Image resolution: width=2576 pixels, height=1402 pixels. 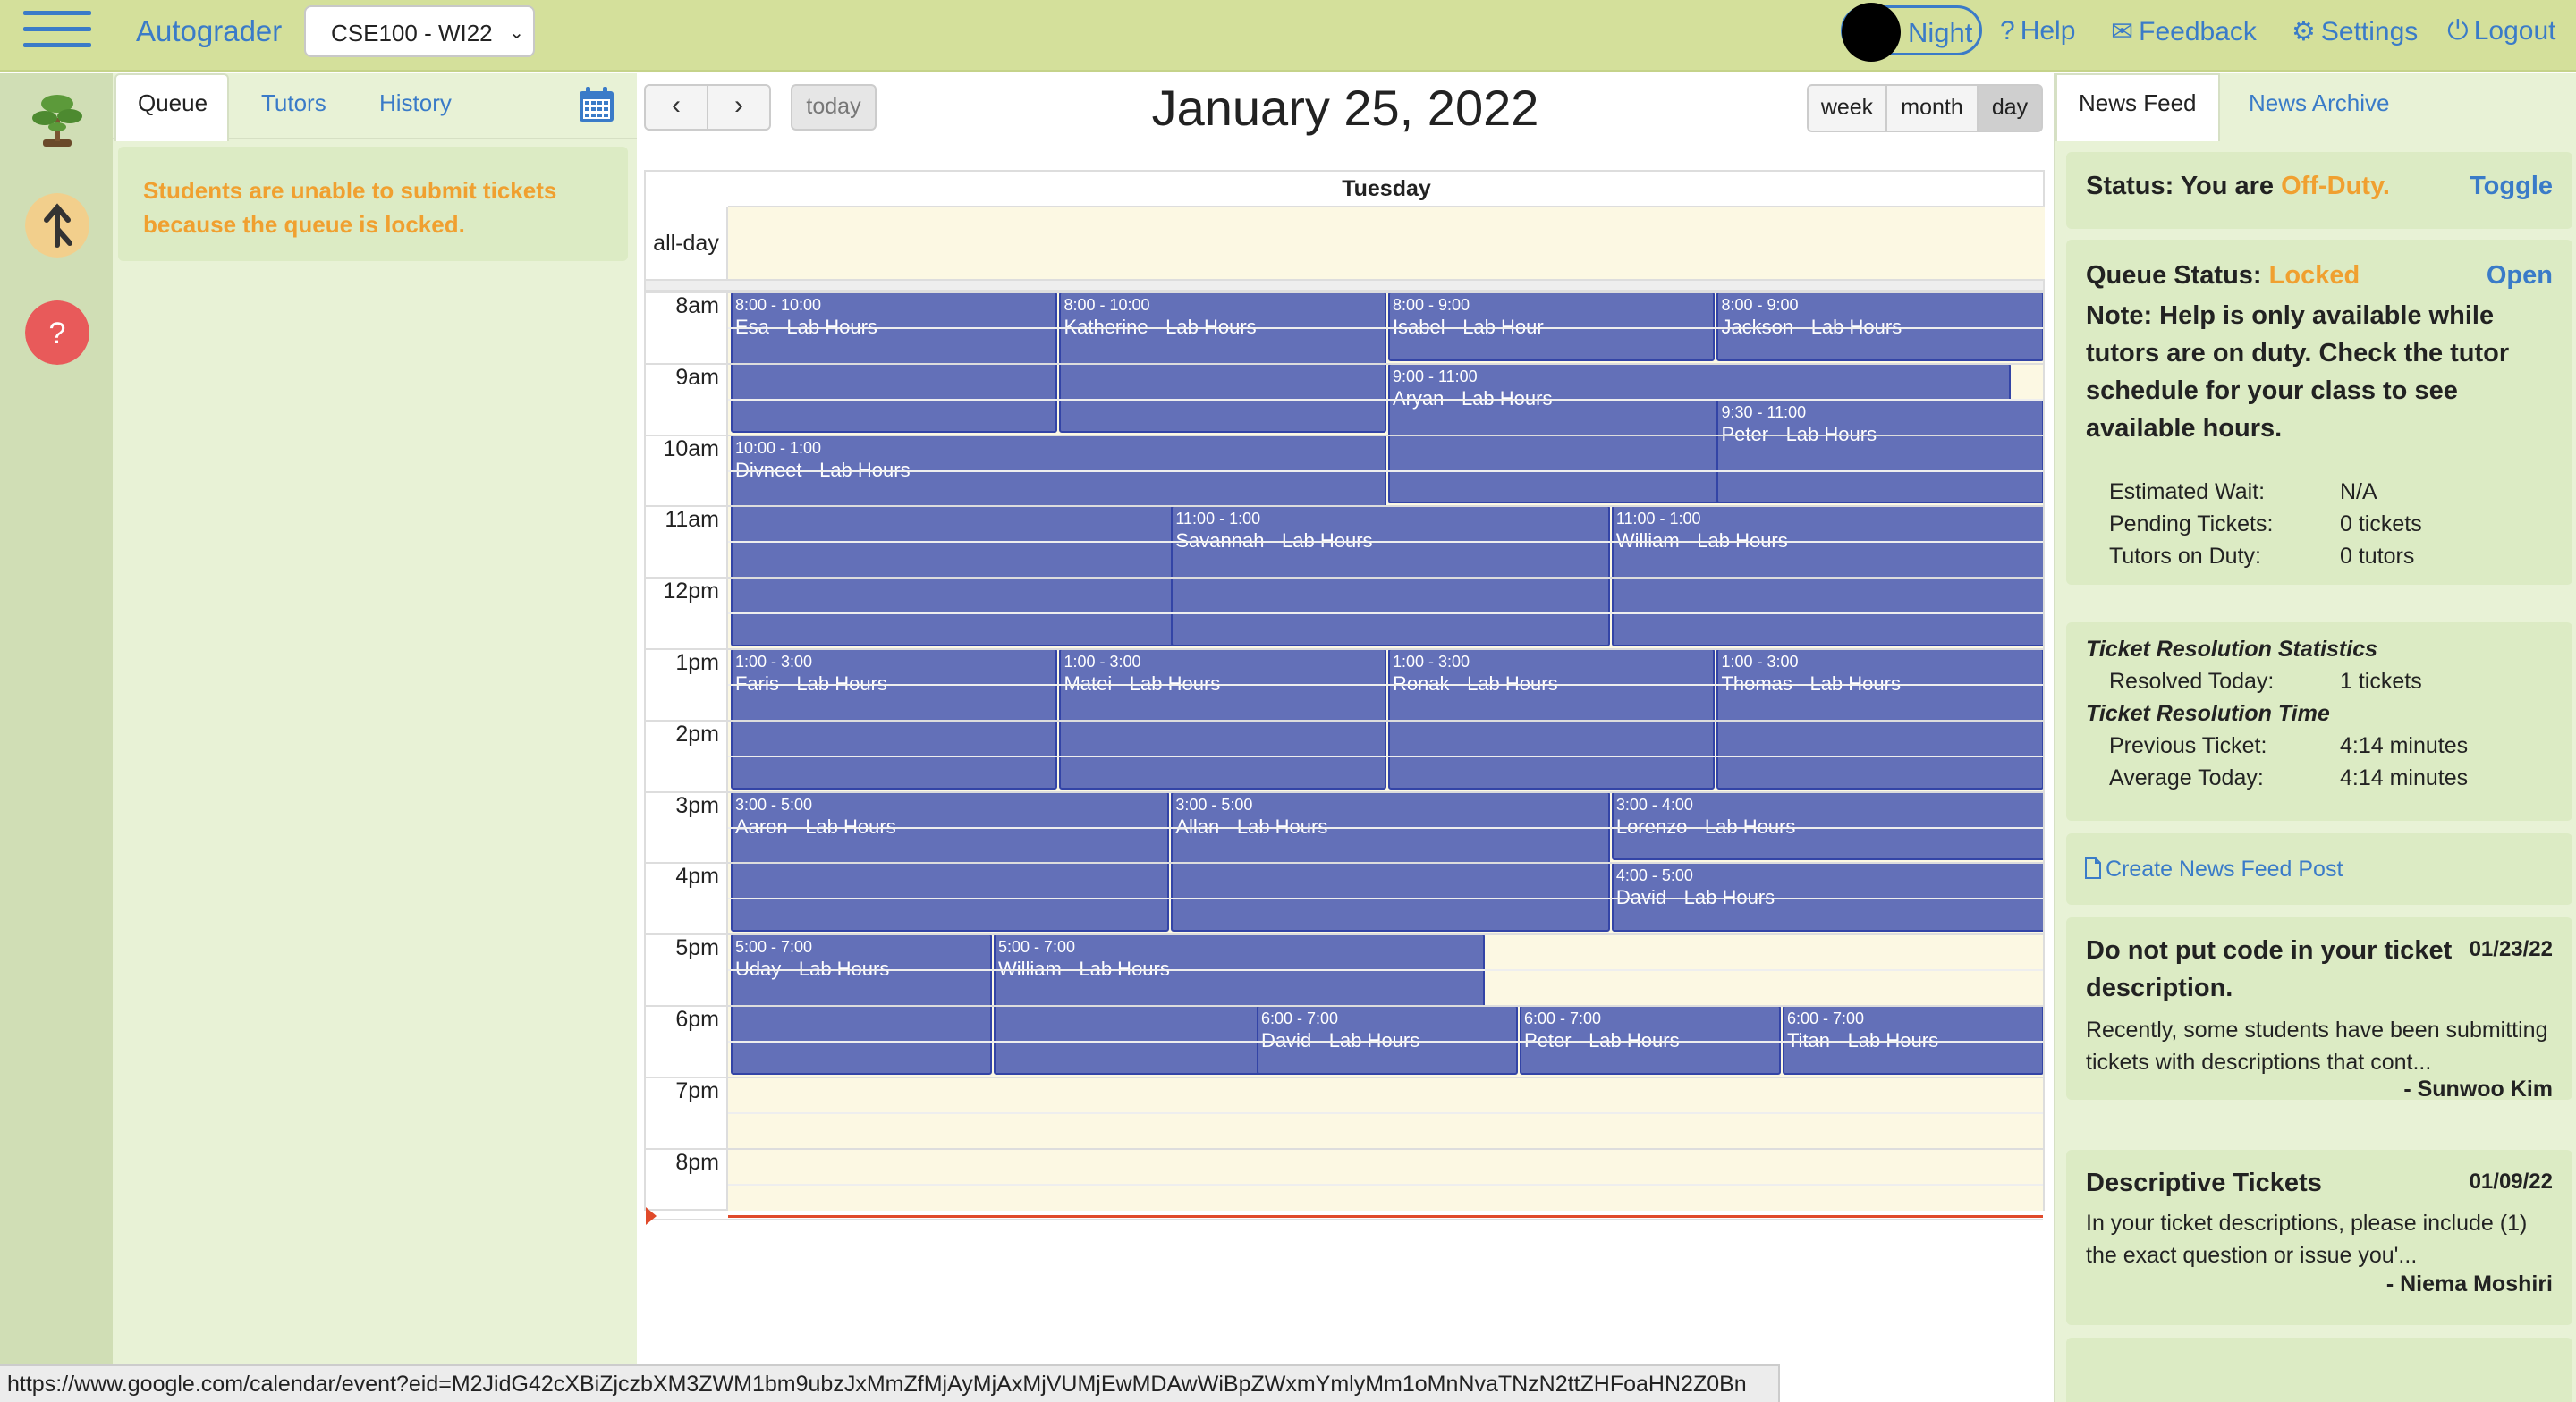 I want to click on tab-tutors: Tutors, so click(x=293, y=103).